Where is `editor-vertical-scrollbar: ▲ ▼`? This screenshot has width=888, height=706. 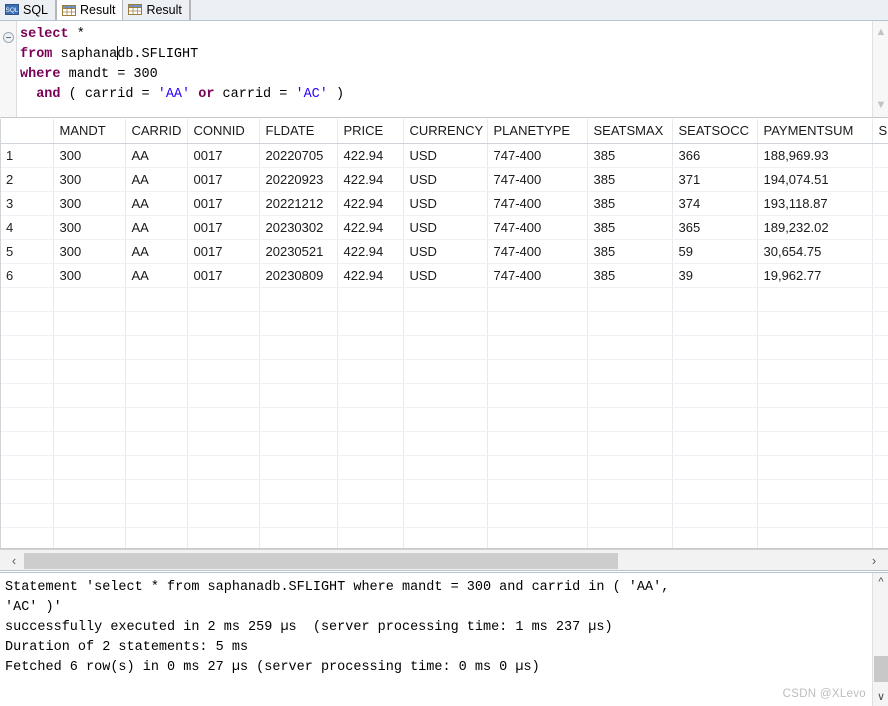
editor-vertical-scrollbar: ▲ ▼ is located at coordinates (880, 69).